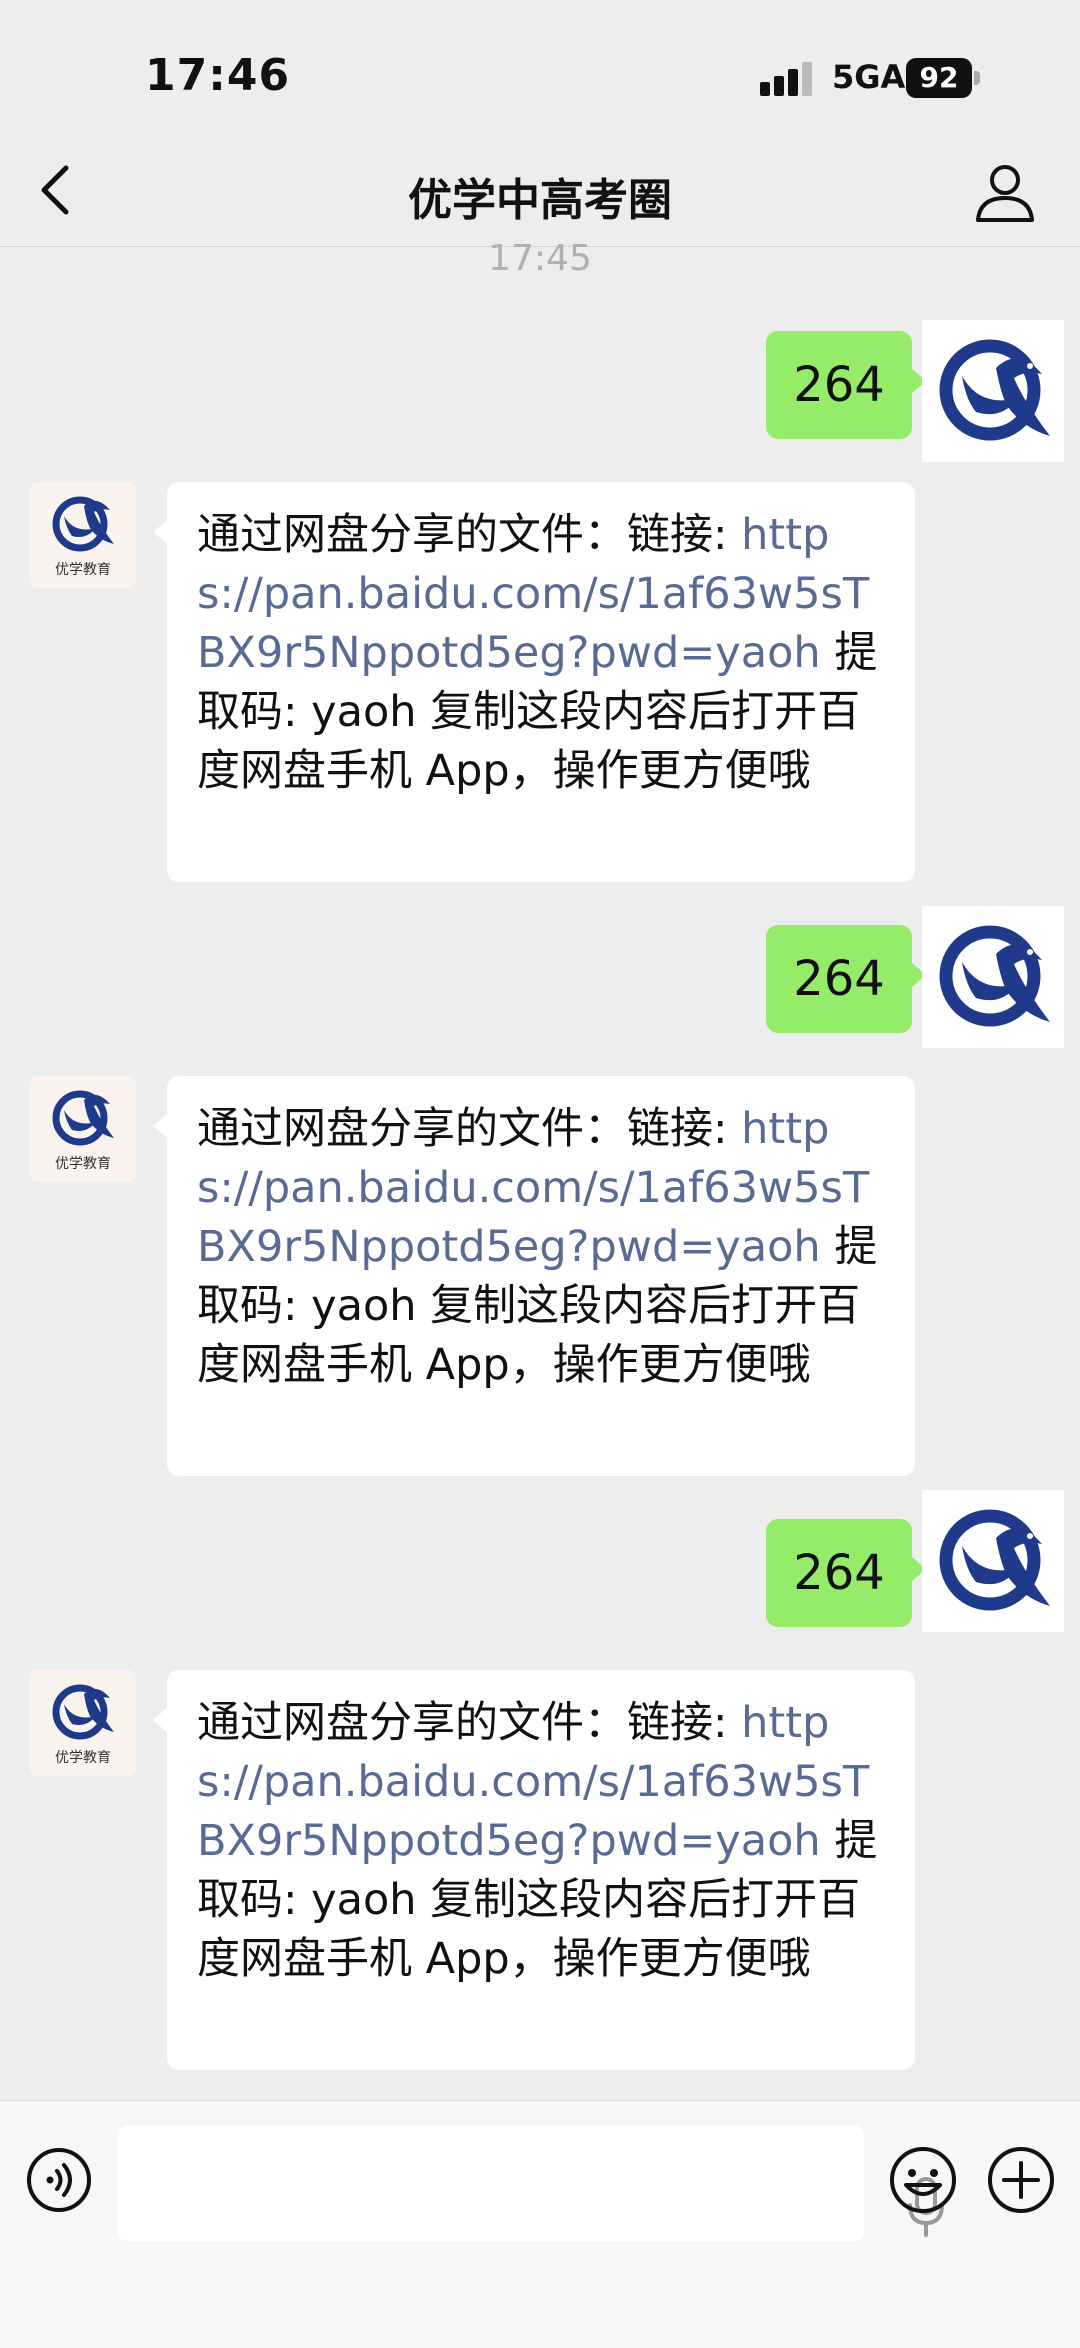 The image size is (1080, 2348). I want to click on status-bar: 17:46 5GA 92, so click(540, 70).